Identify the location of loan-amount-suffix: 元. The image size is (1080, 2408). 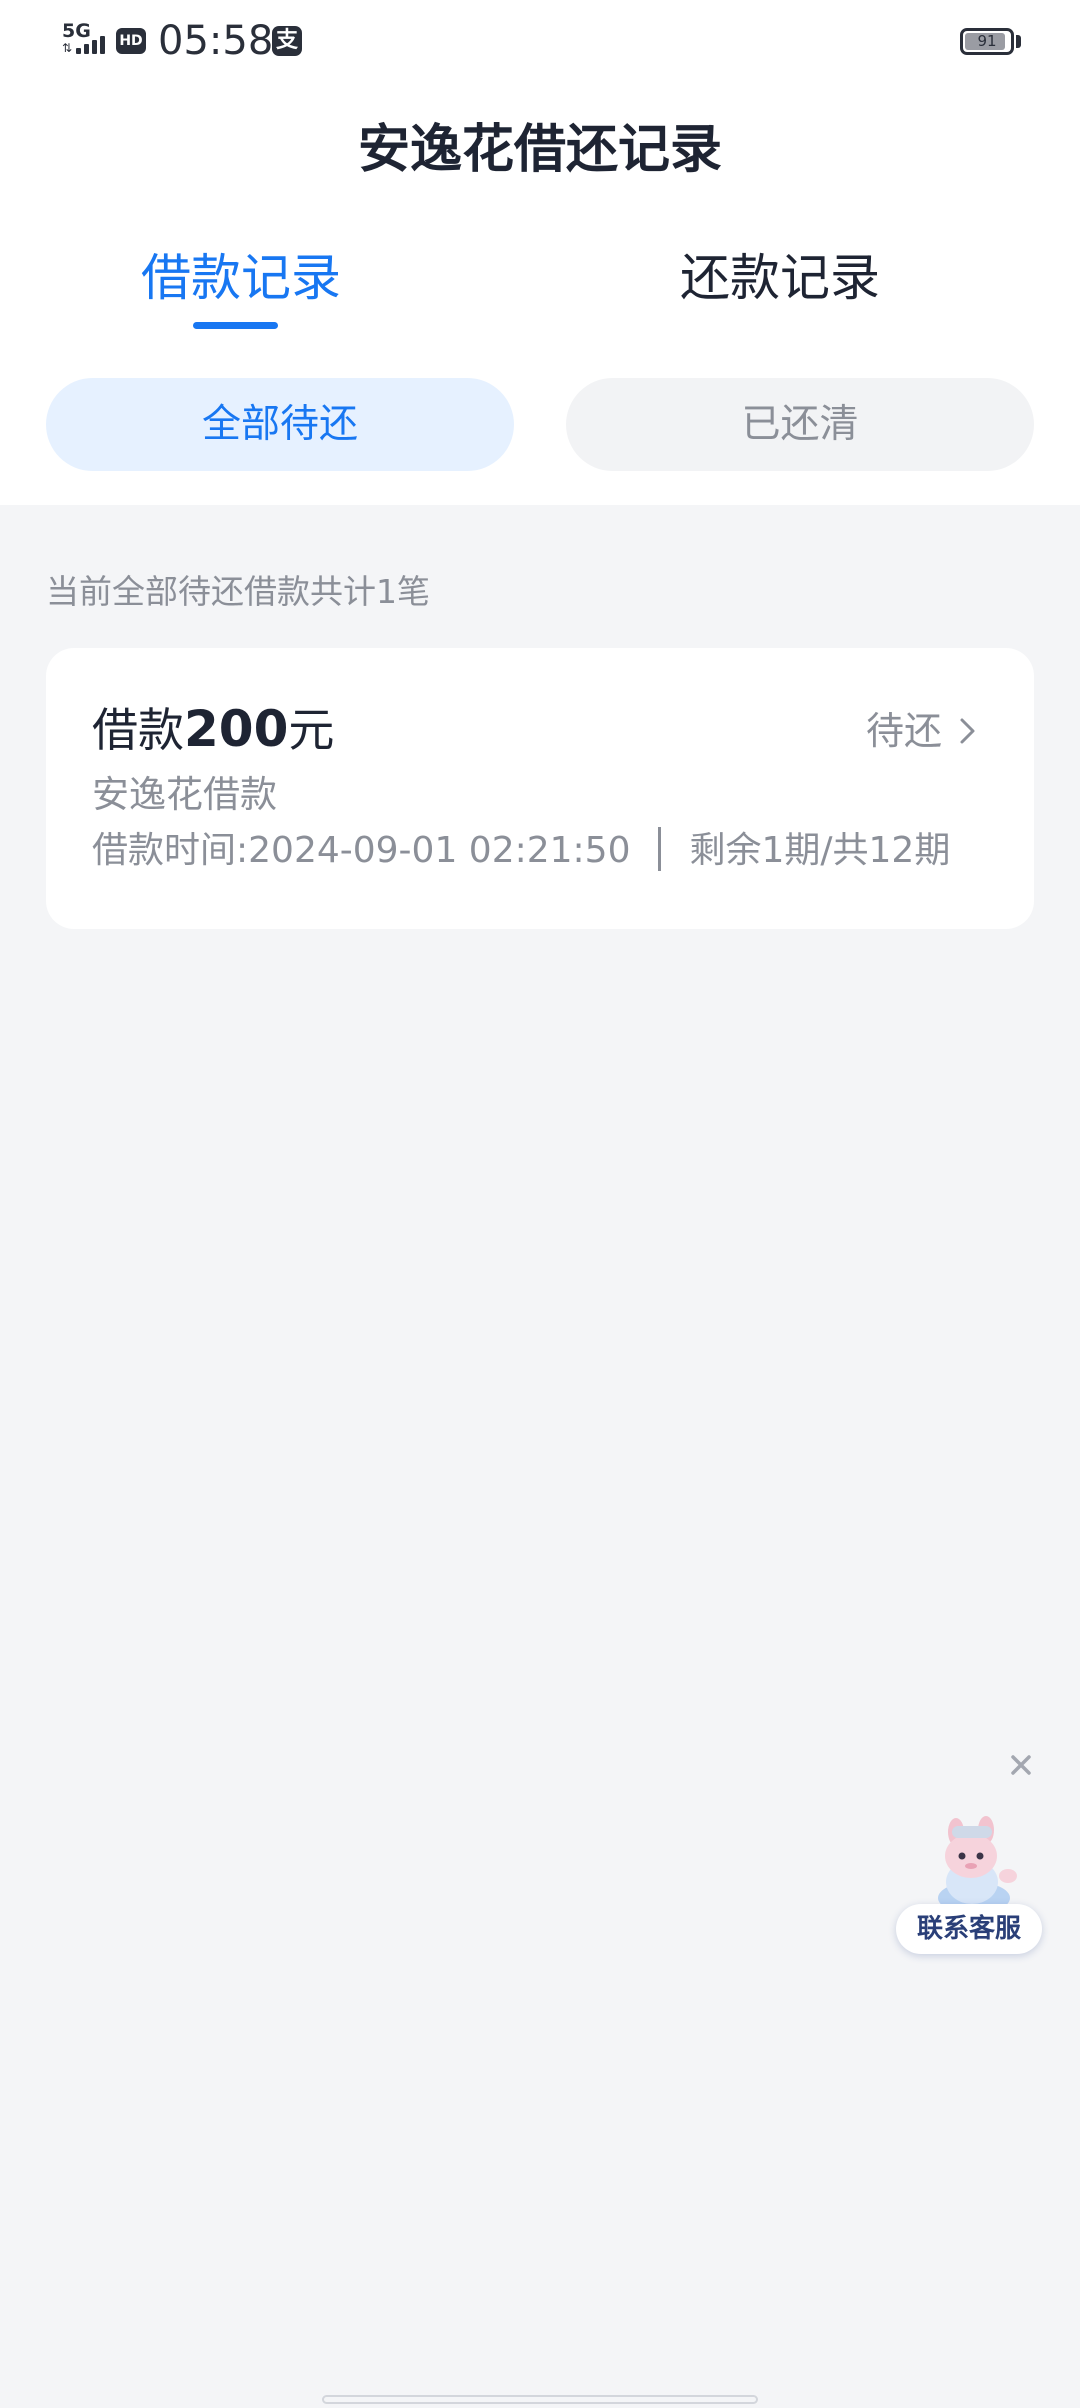
(311, 730).